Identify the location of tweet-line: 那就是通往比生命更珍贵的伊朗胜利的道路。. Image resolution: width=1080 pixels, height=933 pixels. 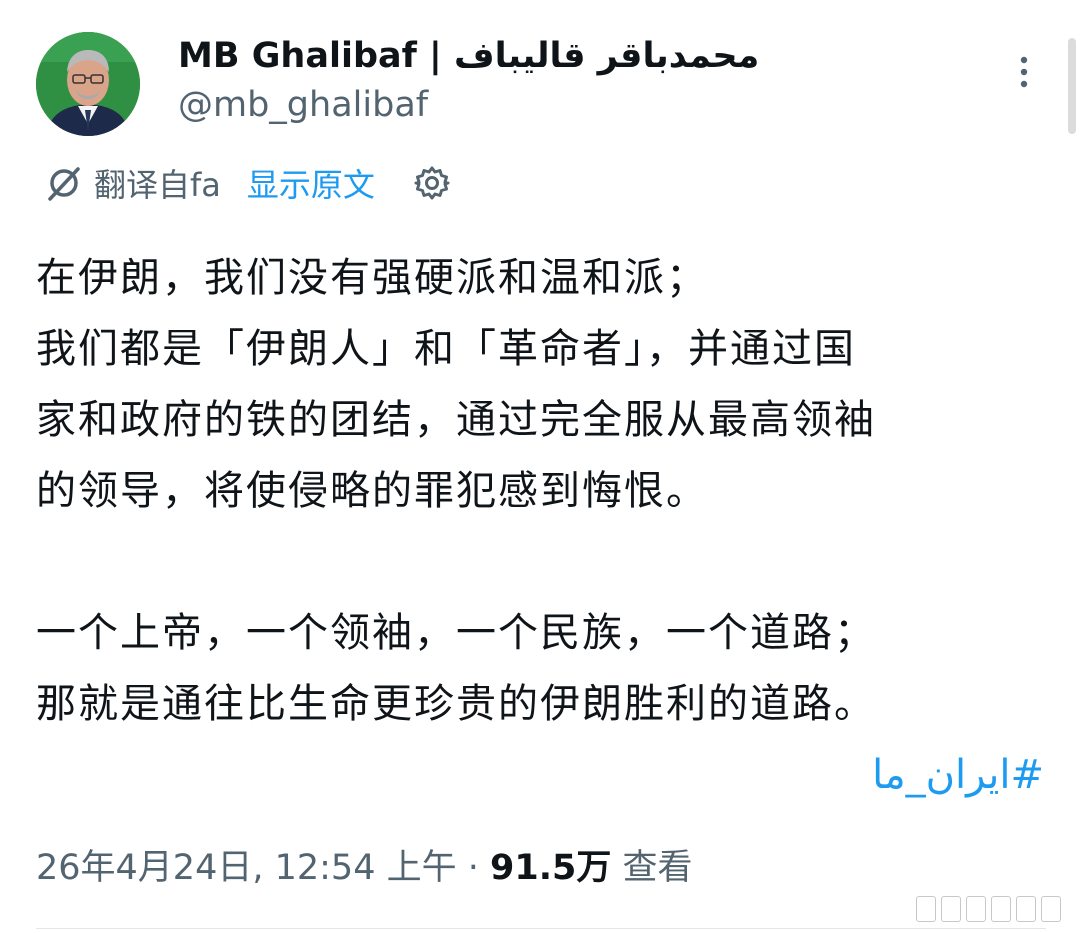
(456, 704).